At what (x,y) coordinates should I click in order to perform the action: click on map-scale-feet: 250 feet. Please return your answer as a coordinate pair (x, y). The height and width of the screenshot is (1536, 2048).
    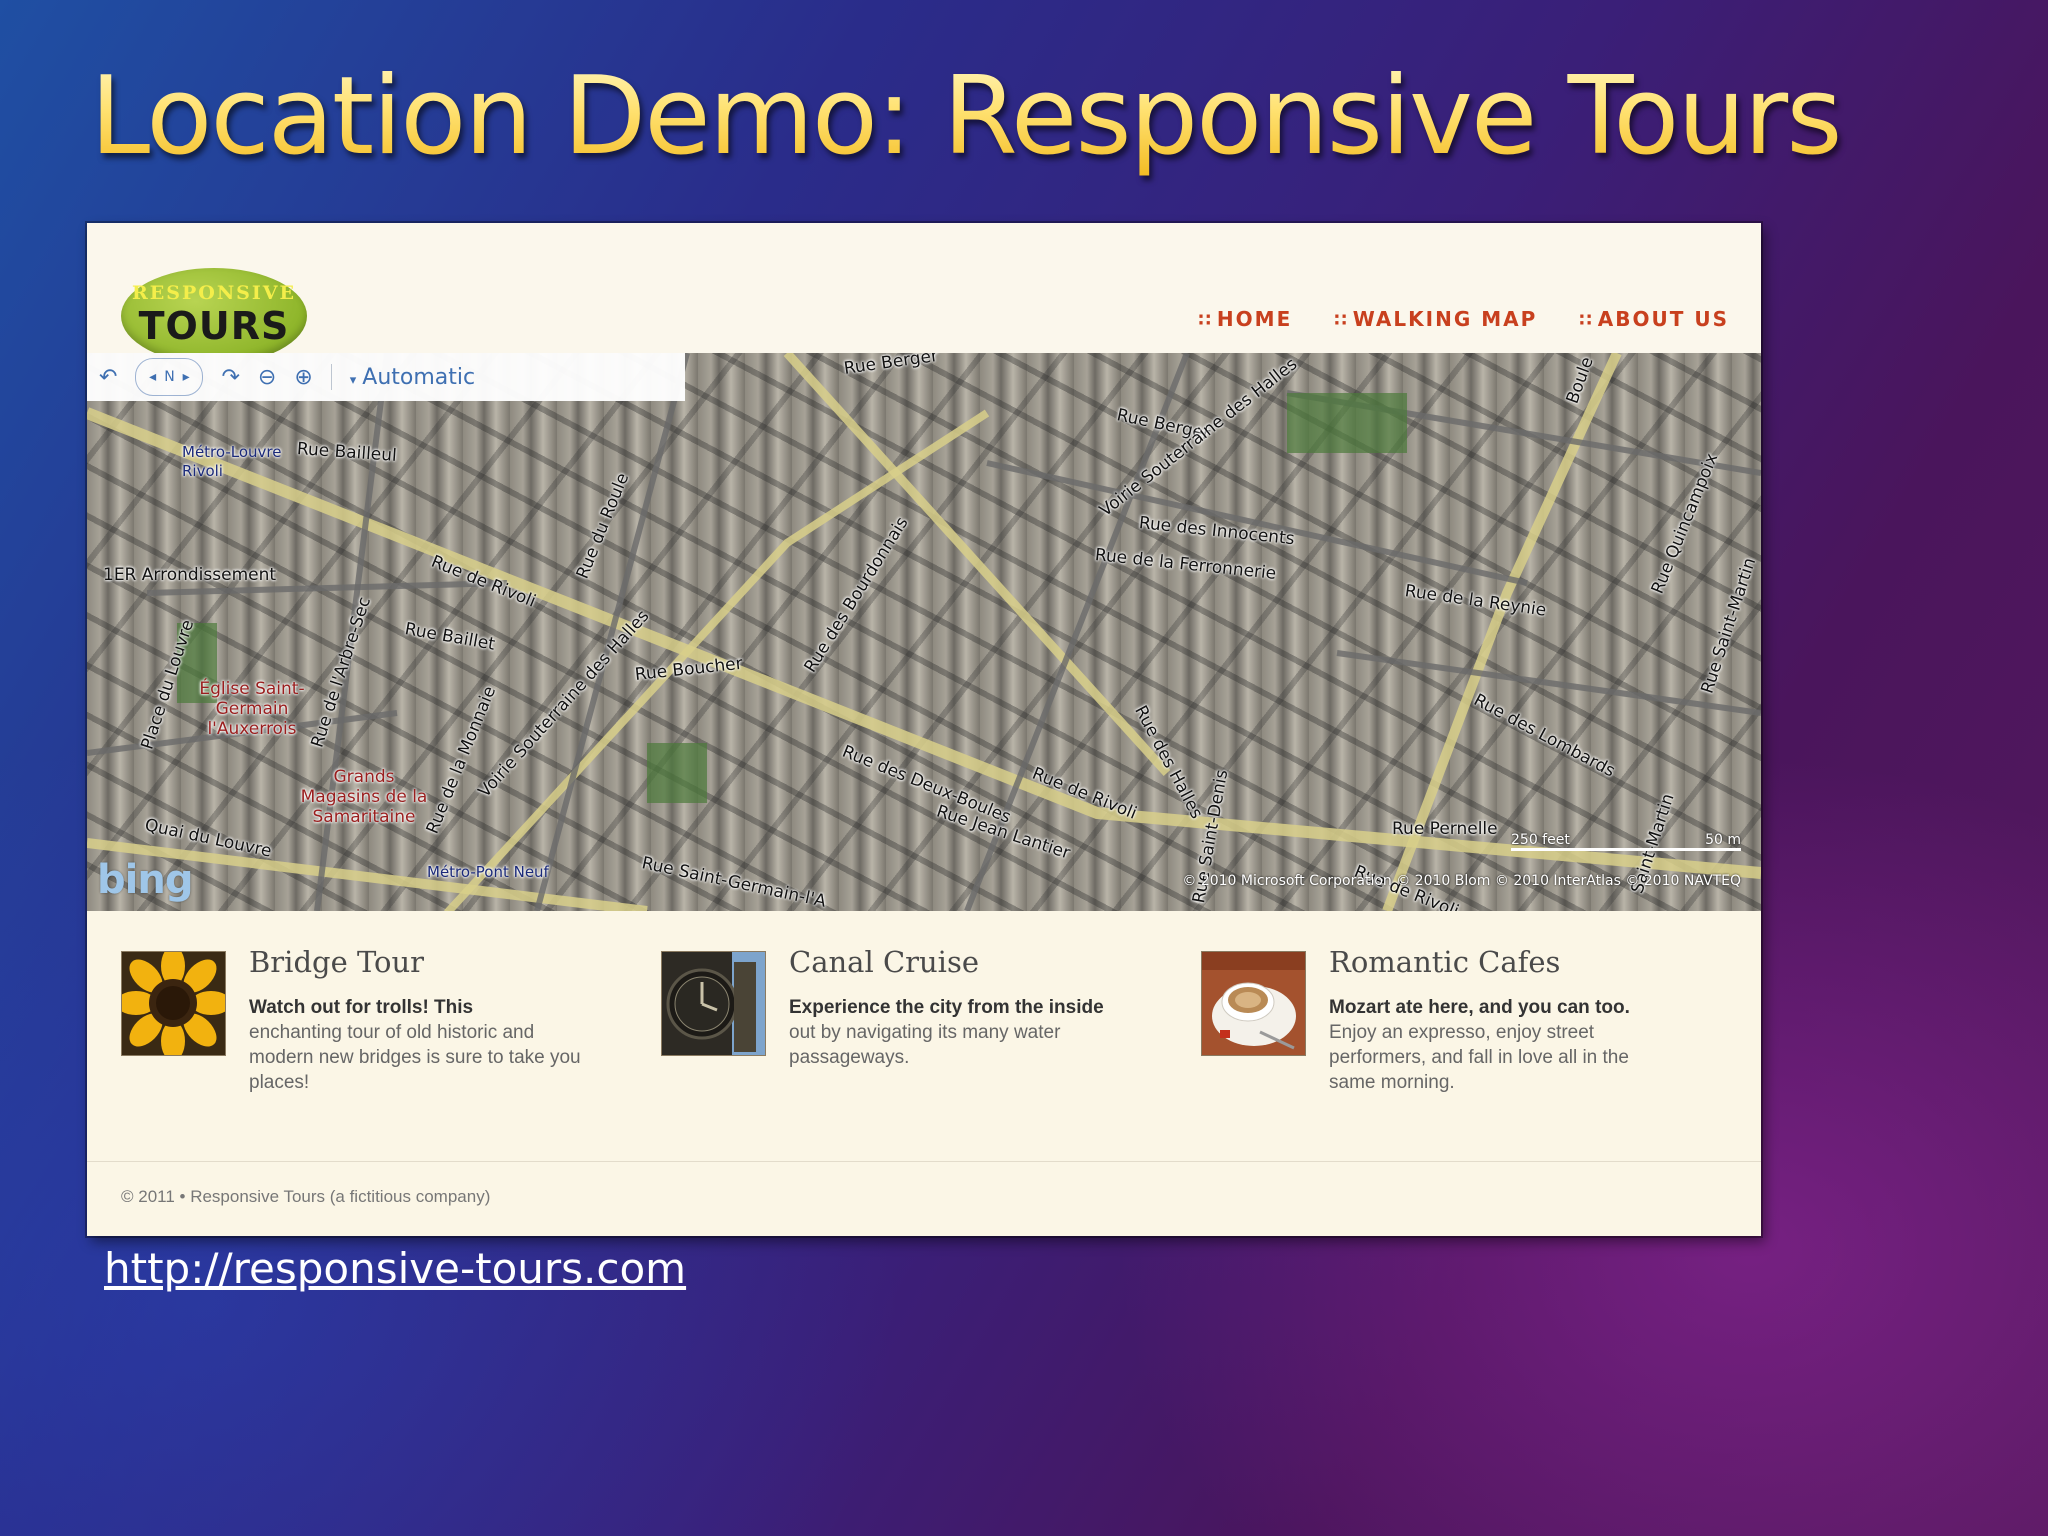
    Looking at the image, I should click on (1540, 840).